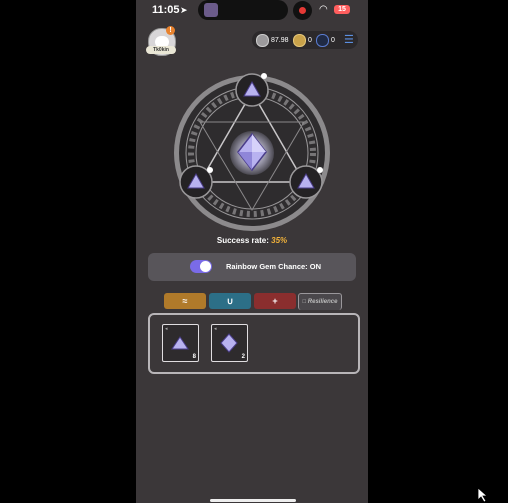 The height and width of the screenshot is (503, 508). Describe the element at coordinates (230, 301) in the screenshot. I see `tab-magnet: ∪` at that location.